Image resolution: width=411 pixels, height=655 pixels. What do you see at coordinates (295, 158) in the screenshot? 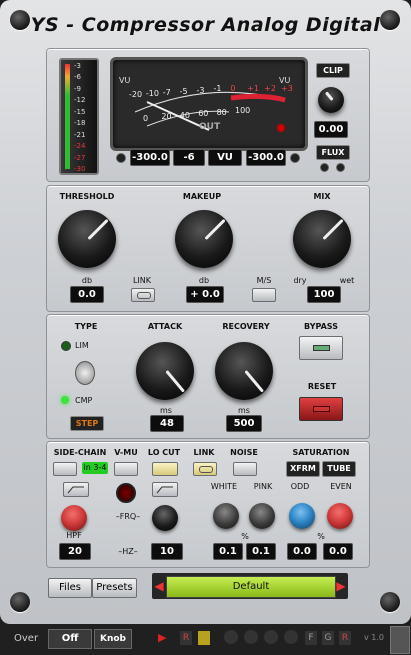
I see `meter-led-right` at bounding box center [295, 158].